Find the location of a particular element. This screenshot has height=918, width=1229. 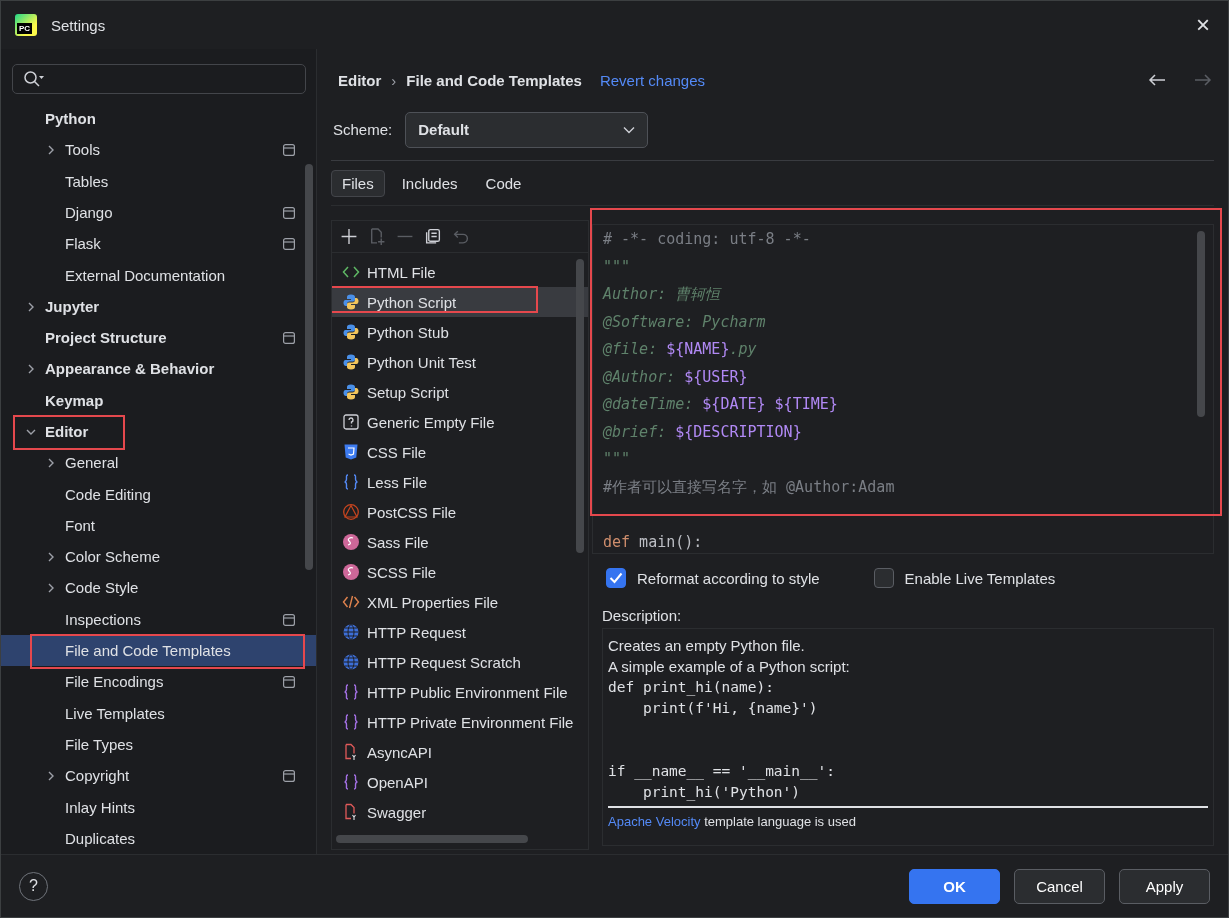

code-line: #作者可以直接写名字，如 @Author:Adam is located at coordinates (749, 487).